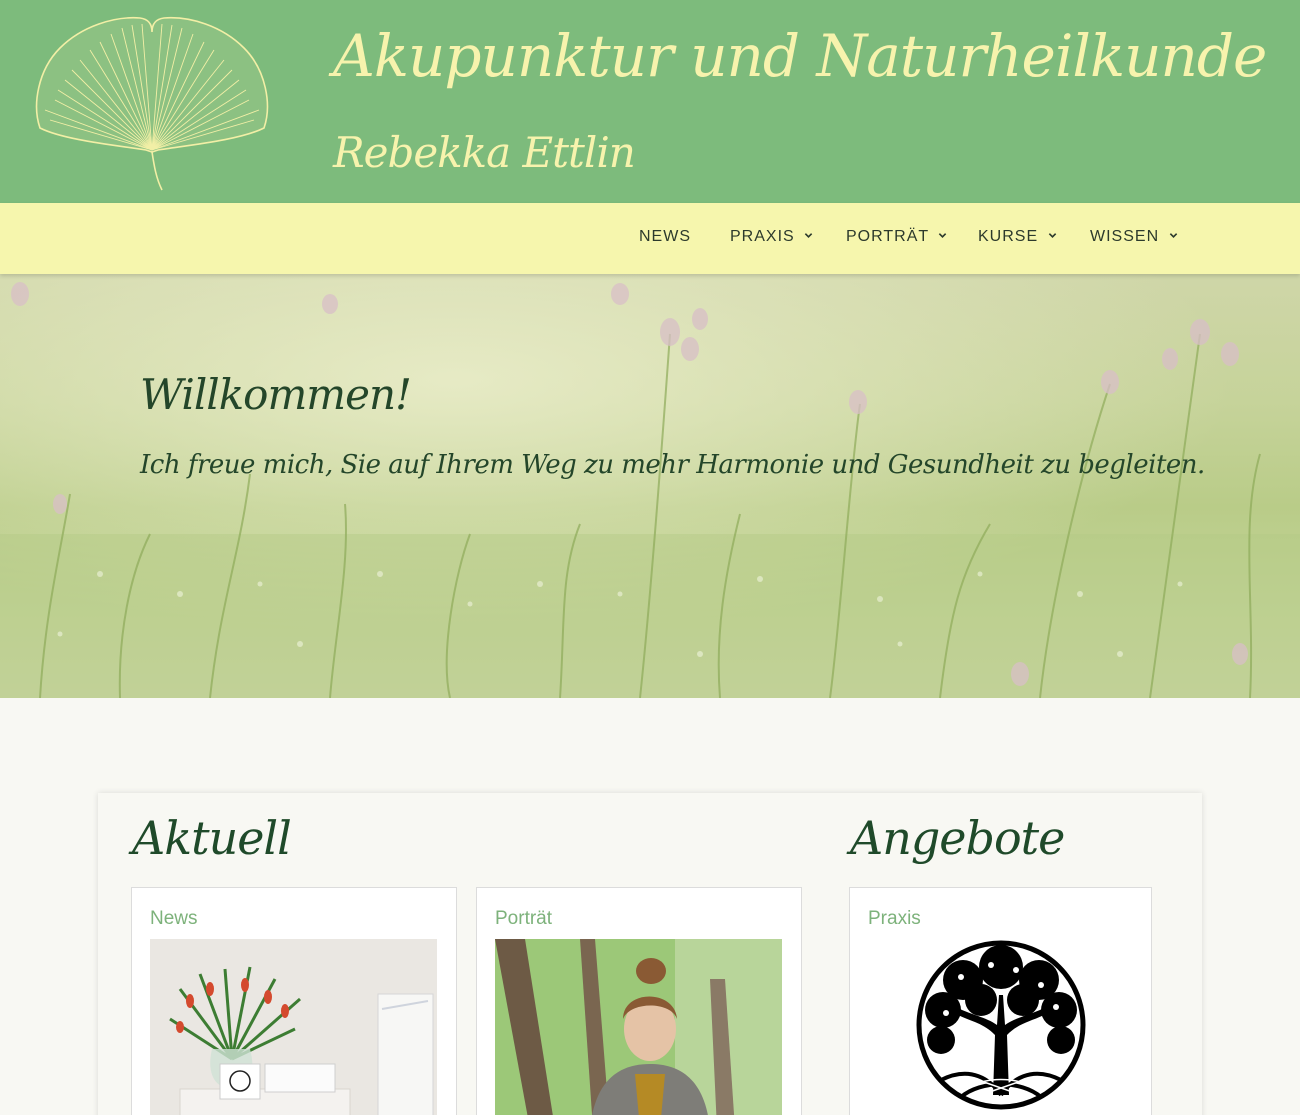  What do you see at coordinates (638, 1027) in the screenshot?
I see `portrait-woman-photo` at bounding box center [638, 1027].